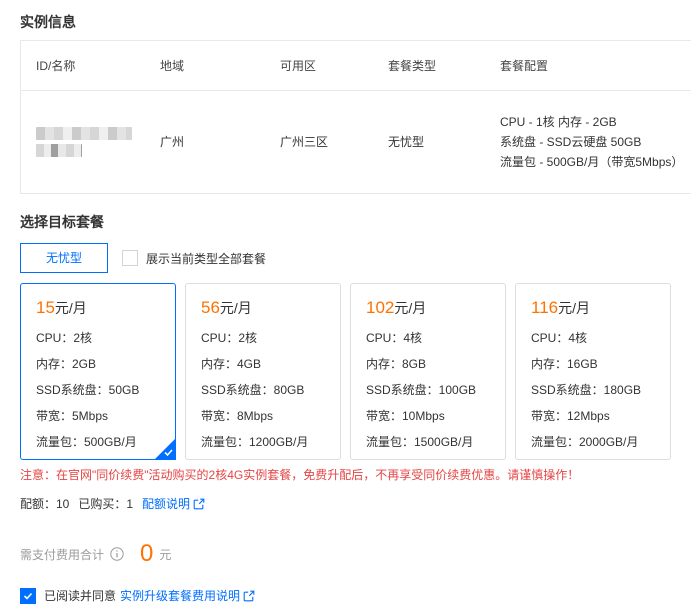 This screenshot has width=691, height=604. Describe the element at coordinates (83, 142) in the screenshot. I see `instance-id-cell` at that location.